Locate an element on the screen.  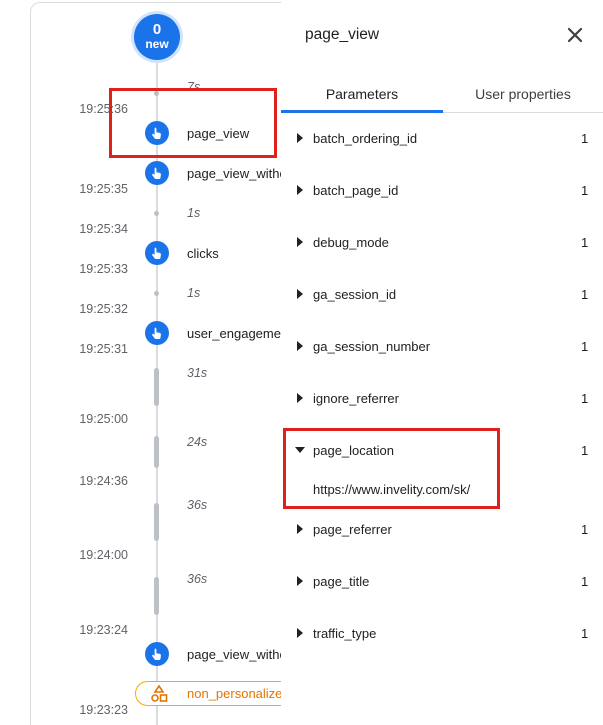
tab-parameters: Parameters is located at coordinates (362, 94).